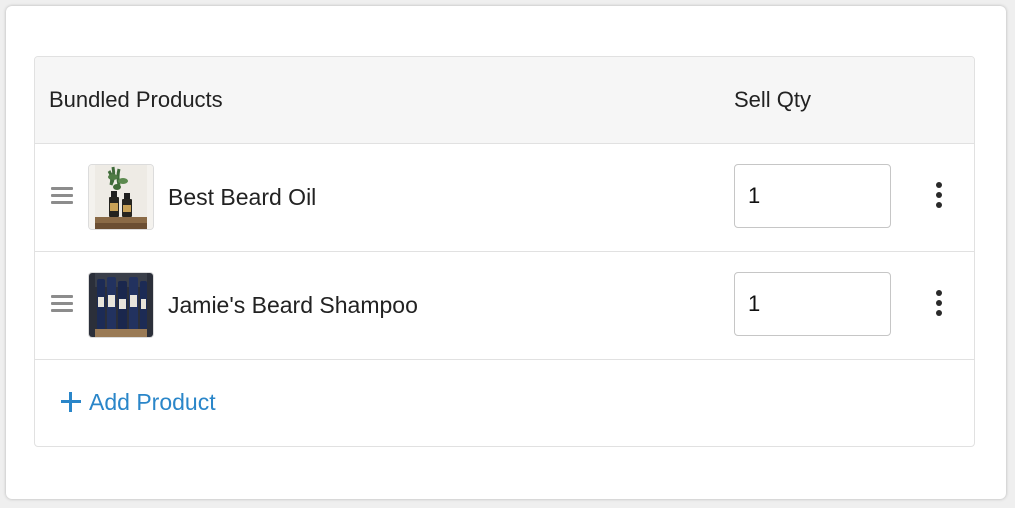 This screenshot has width=1015, height=508. I want to click on product-name: Jamie's Beard Shampoo, so click(293, 305).